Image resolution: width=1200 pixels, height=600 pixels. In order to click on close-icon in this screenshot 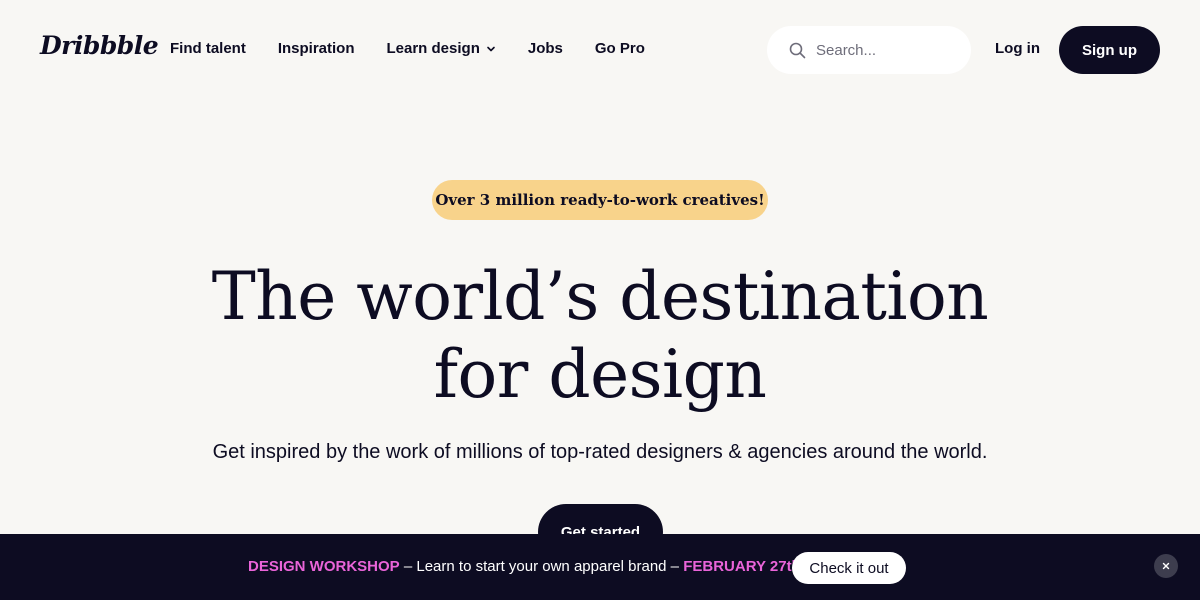, I will do `click(1166, 566)`.